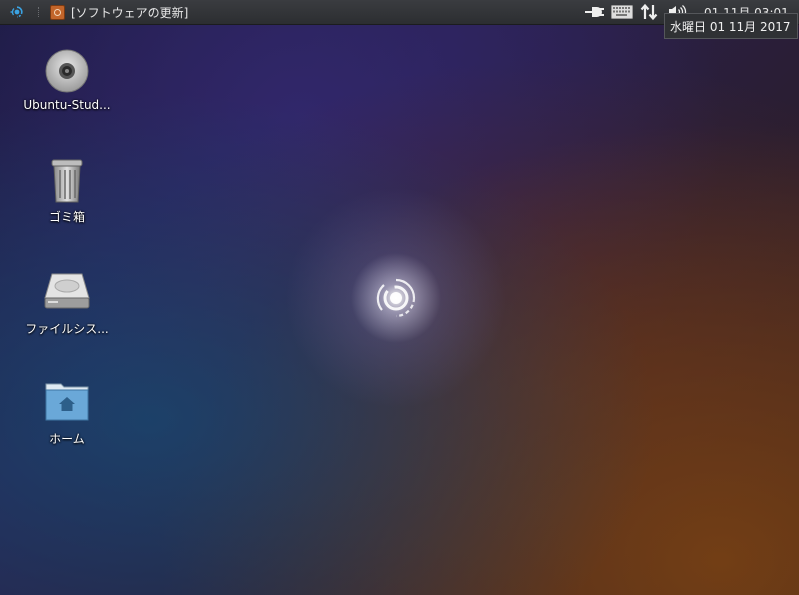  I want to click on desktop-icon-home: ホーム, so click(67, 412).